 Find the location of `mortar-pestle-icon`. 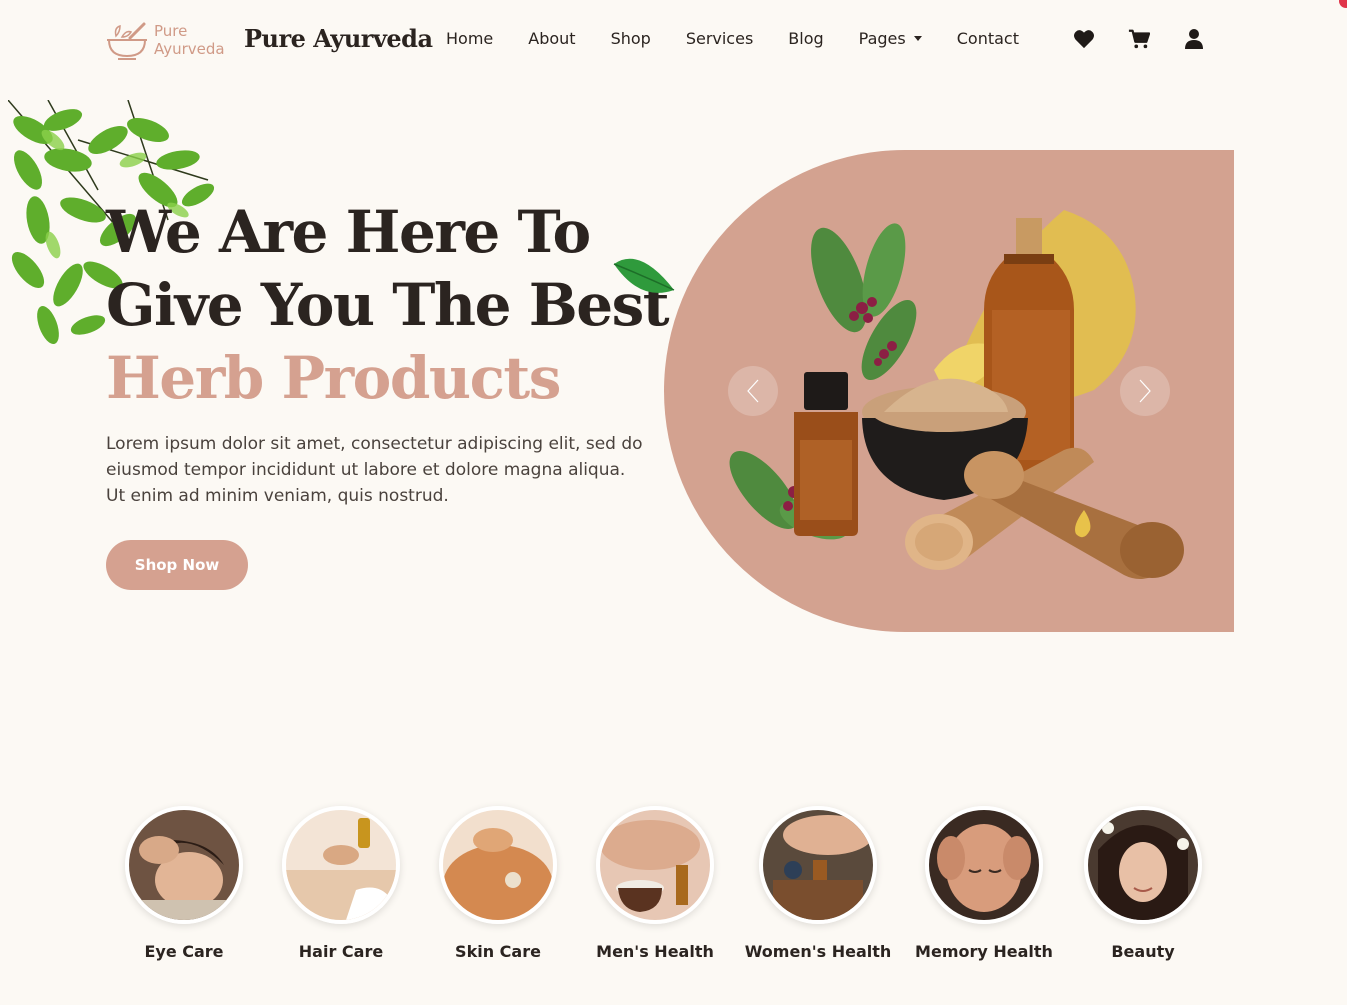

mortar-pestle-icon is located at coordinates (127, 41).